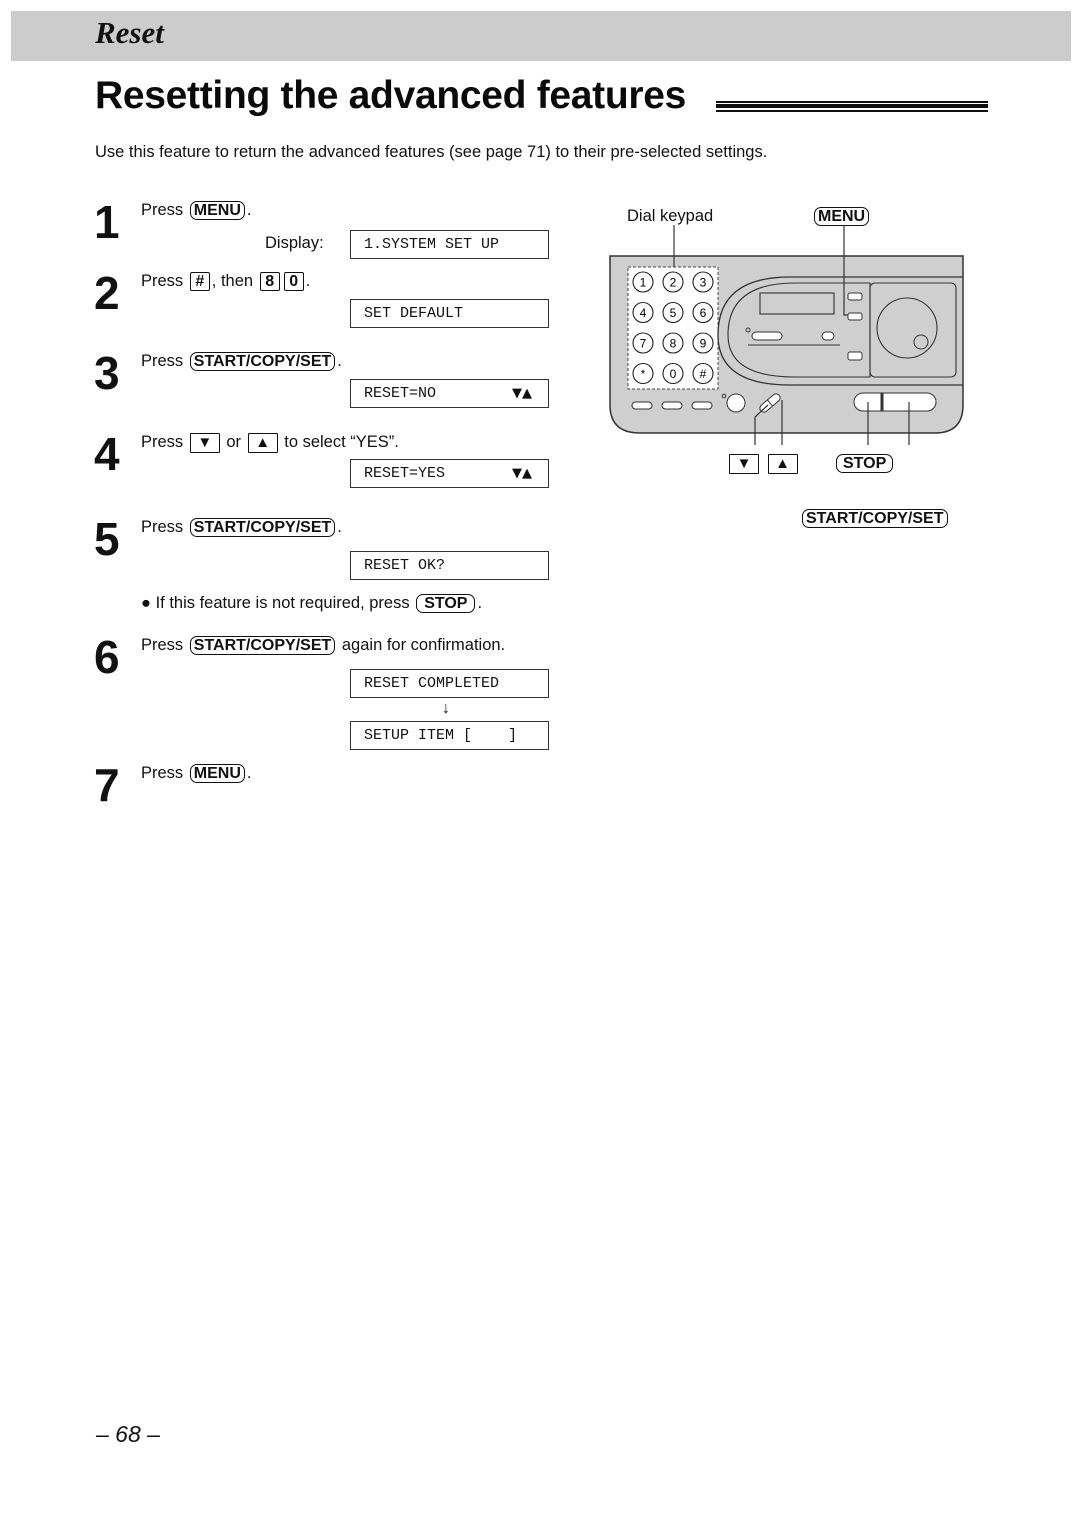  What do you see at coordinates (341, 442) in the screenshot?
I see `step-text: to select “YES”.` at bounding box center [341, 442].